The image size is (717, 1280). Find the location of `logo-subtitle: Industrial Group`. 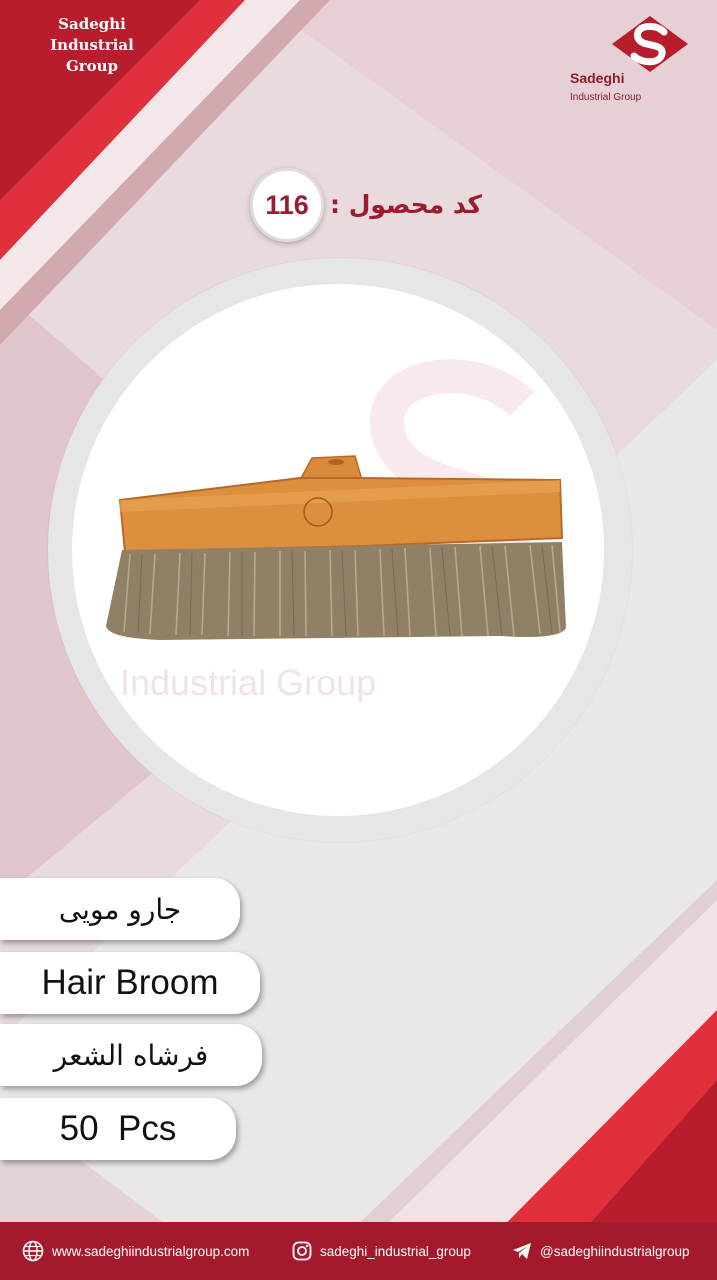

logo-subtitle: Industrial Group is located at coordinates (606, 97).